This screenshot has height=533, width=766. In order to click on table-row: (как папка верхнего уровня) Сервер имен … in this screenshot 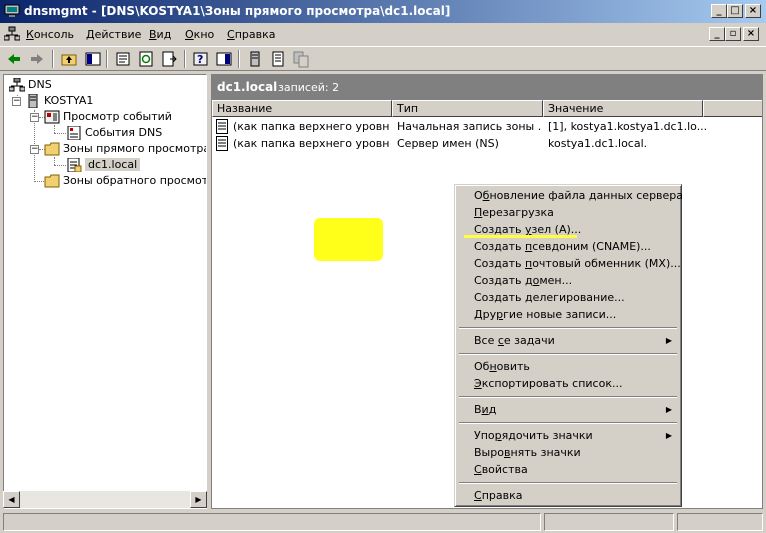, I will do `click(487, 143)`.